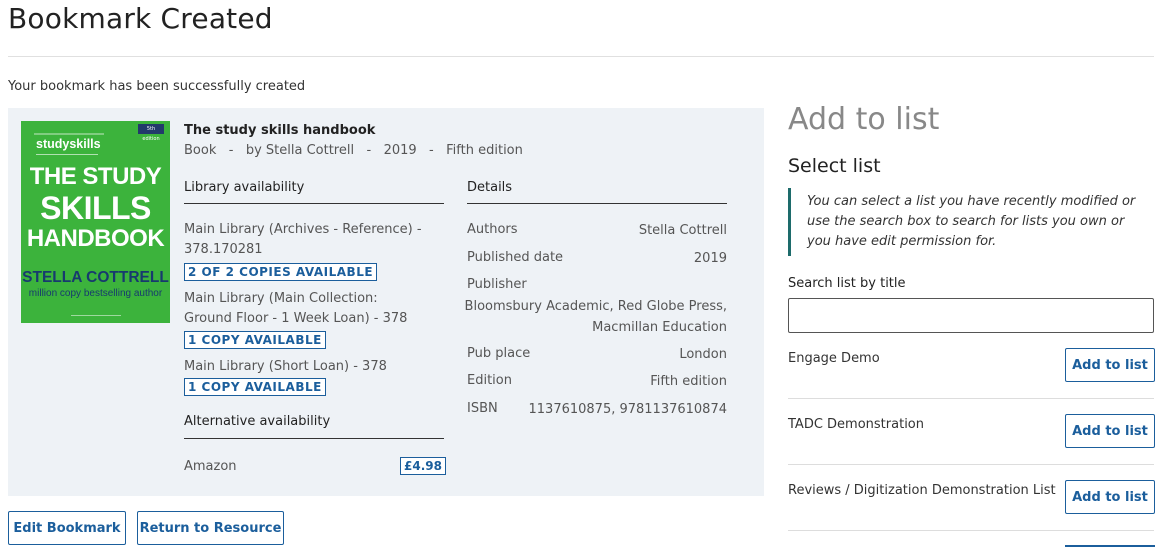 The width and height of the screenshot is (1166, 549). I want to click on cover-brand: studyskills, so click(68, 144).